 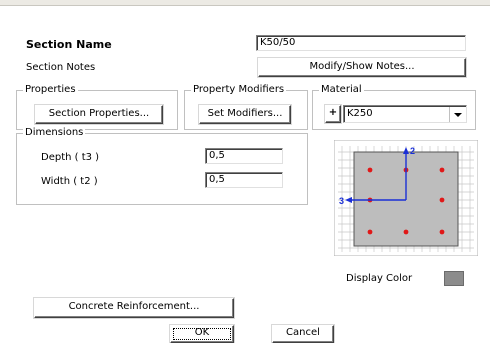 What do you see at coordinates (341, 90) in the screenshot?
I see `material-title: Material` at bounding box center [341, 90].